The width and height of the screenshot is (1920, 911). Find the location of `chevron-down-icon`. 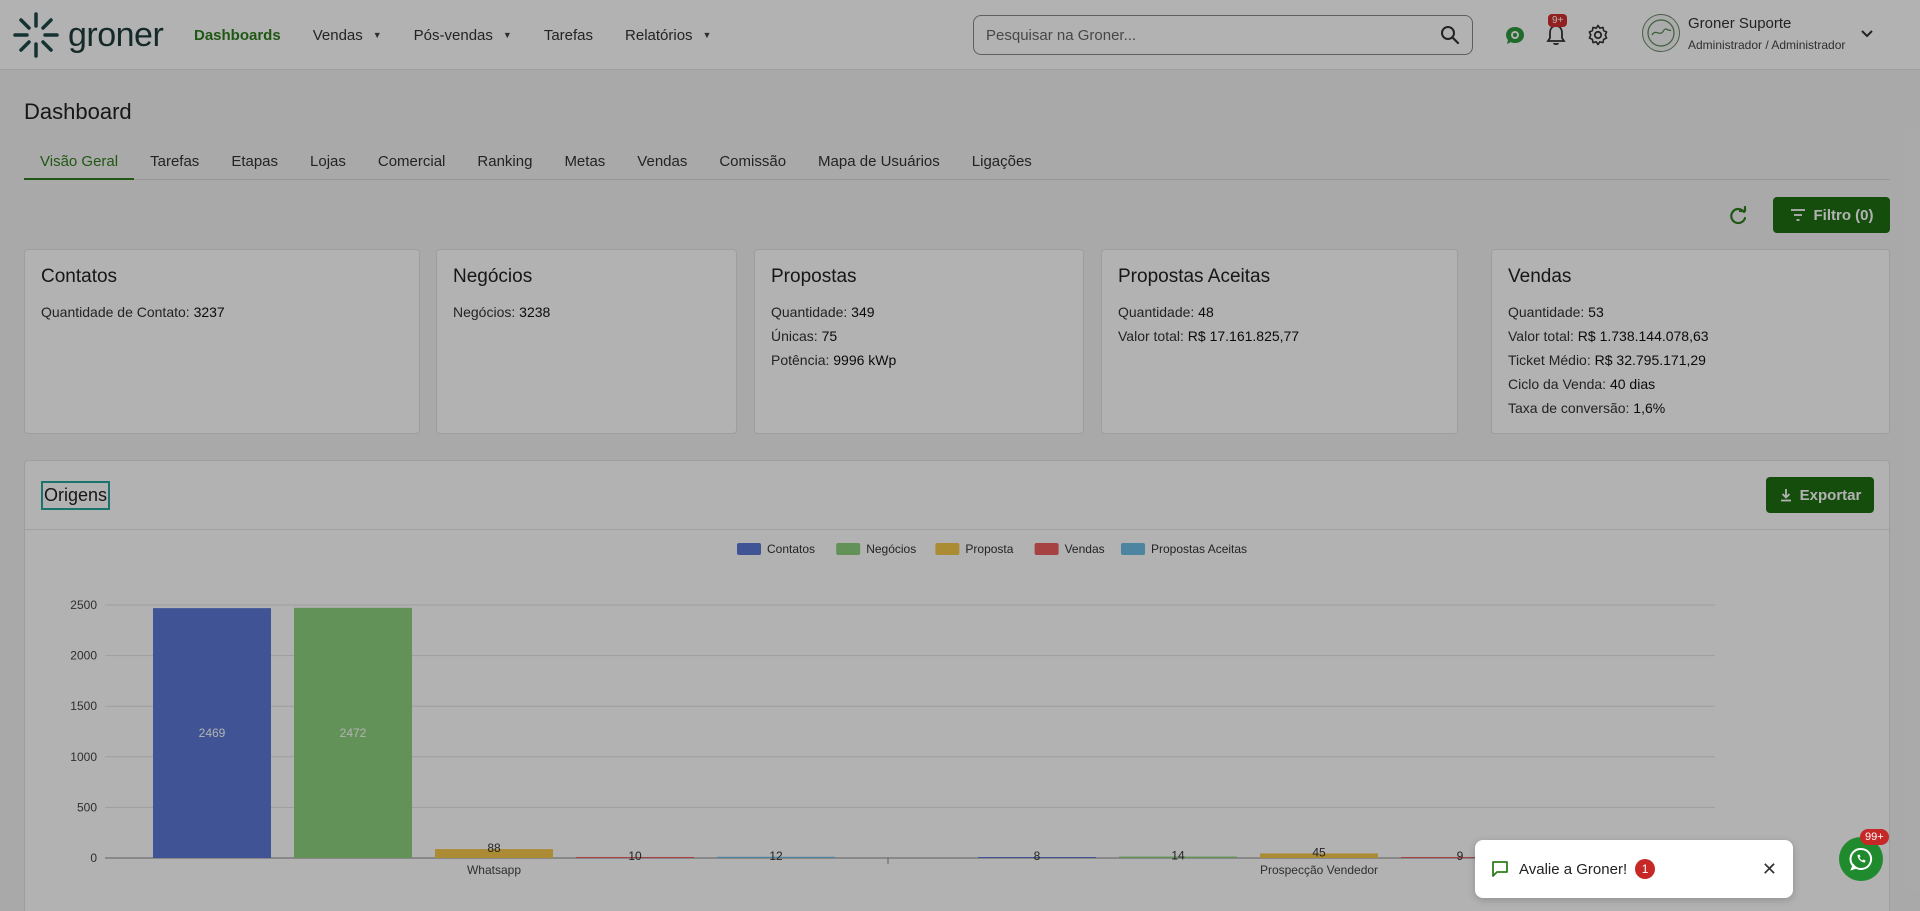

chevron-down-icon is located at coordinates (1867, 33).